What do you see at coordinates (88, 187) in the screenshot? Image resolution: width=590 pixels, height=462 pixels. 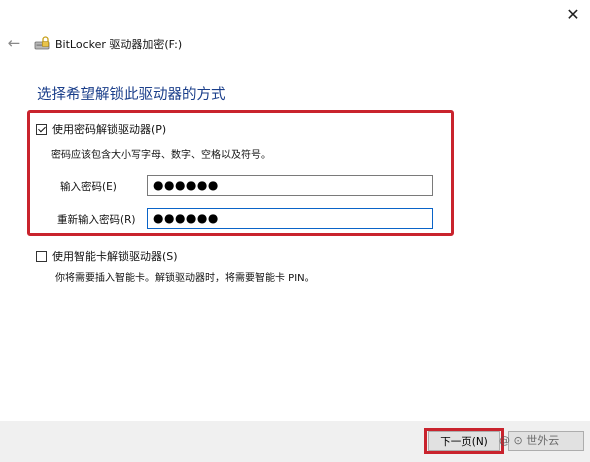 I see `enter-password-label: 输入密码(E)` at bounding box center [88, 187].